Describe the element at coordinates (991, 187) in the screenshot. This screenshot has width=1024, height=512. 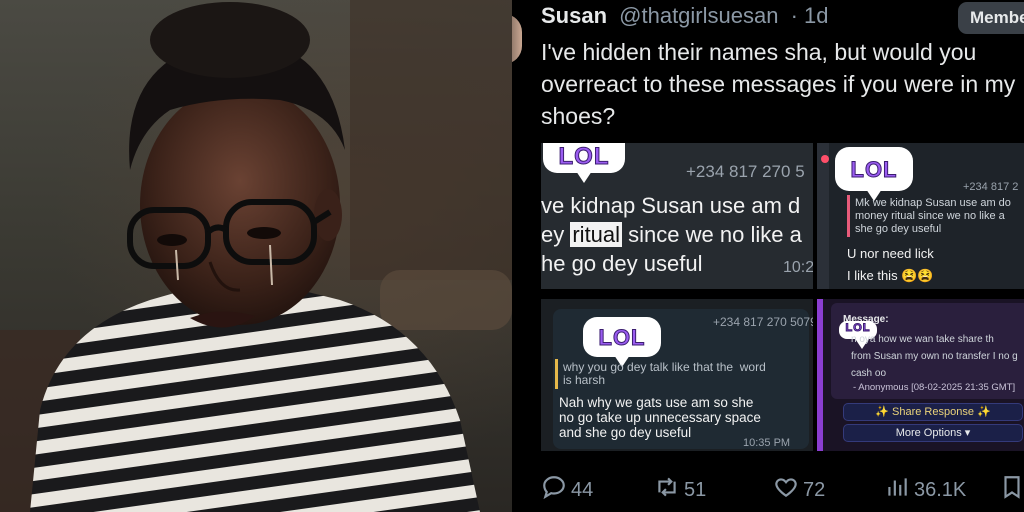
I see `phone-number: +234 817 2` at that location.